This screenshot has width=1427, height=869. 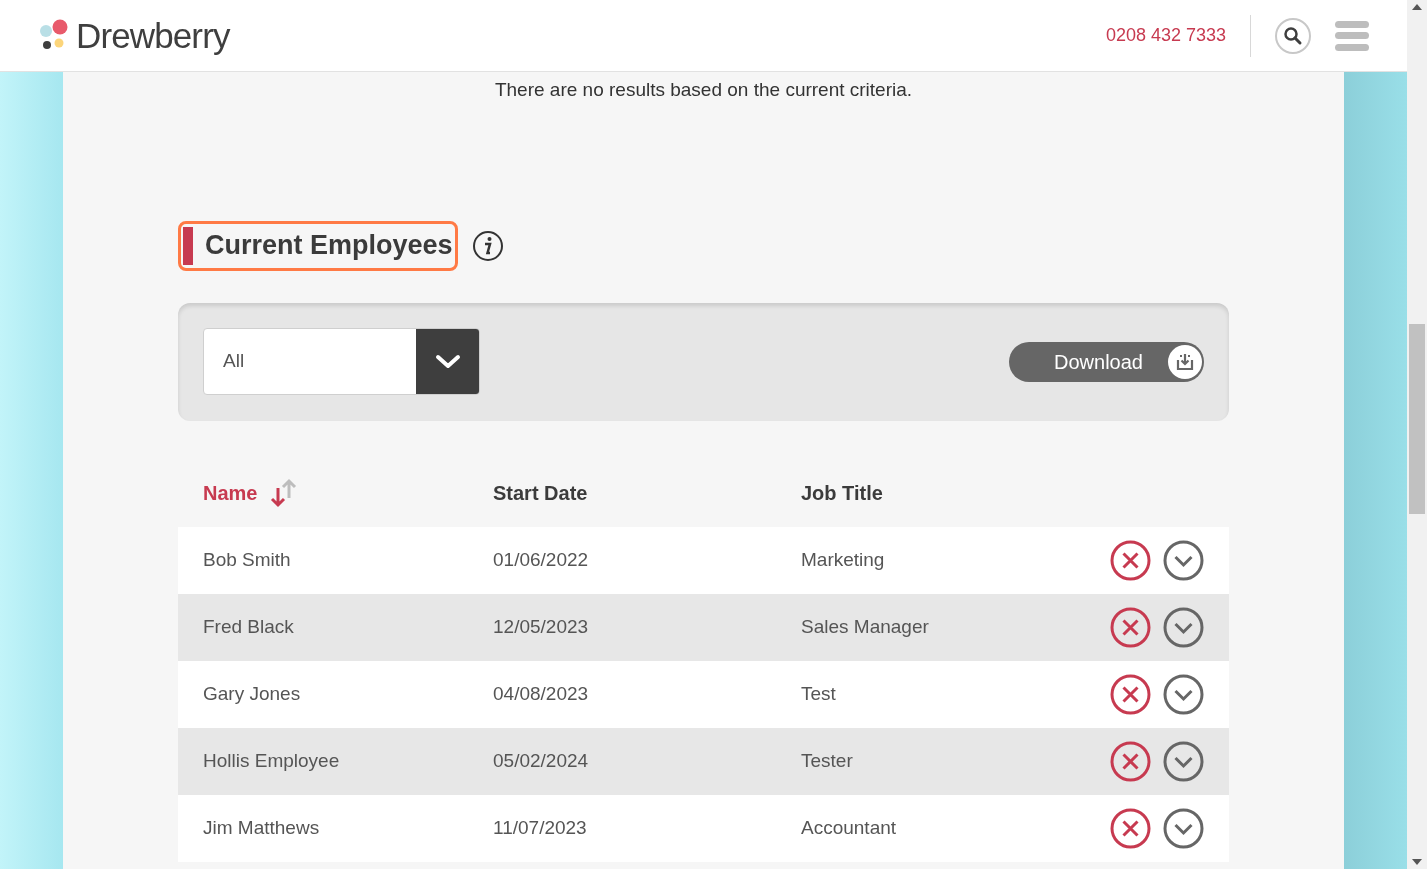 What do you see at coordinates (1165, 35) in the screenshot?
I see `phone-link: 0208 432 7333` at bounding box center [1165, 35].